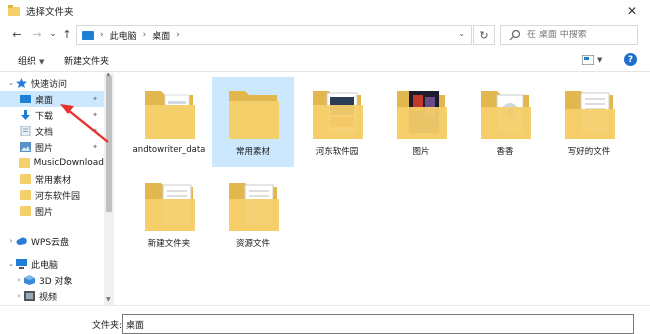  What do you see at coordinates (169, 244) in the screenshot?
I see `file-name: 新建文件夹` at bounding box center [169, 244].